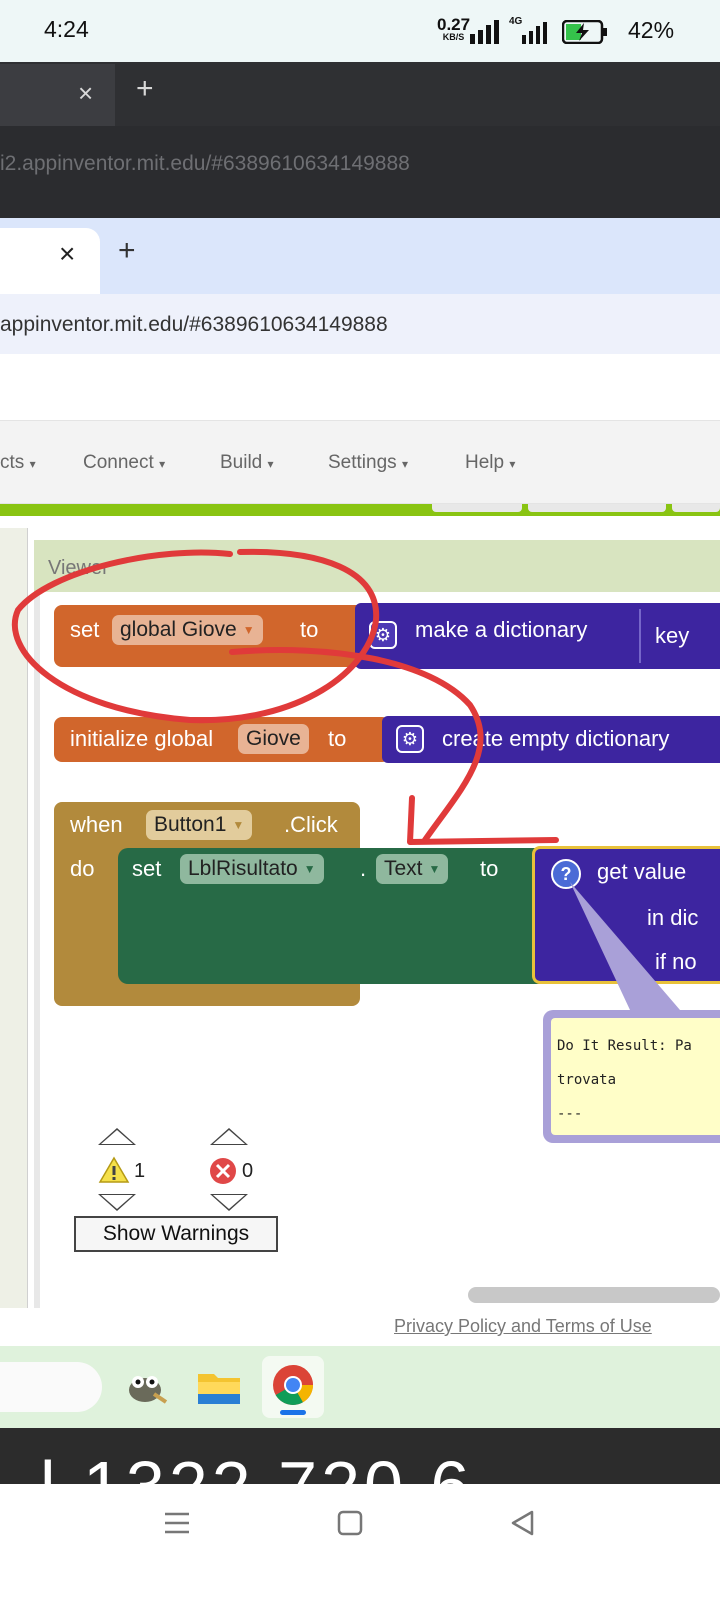  I want to click on active-app-indicator, so click(293, 1412).